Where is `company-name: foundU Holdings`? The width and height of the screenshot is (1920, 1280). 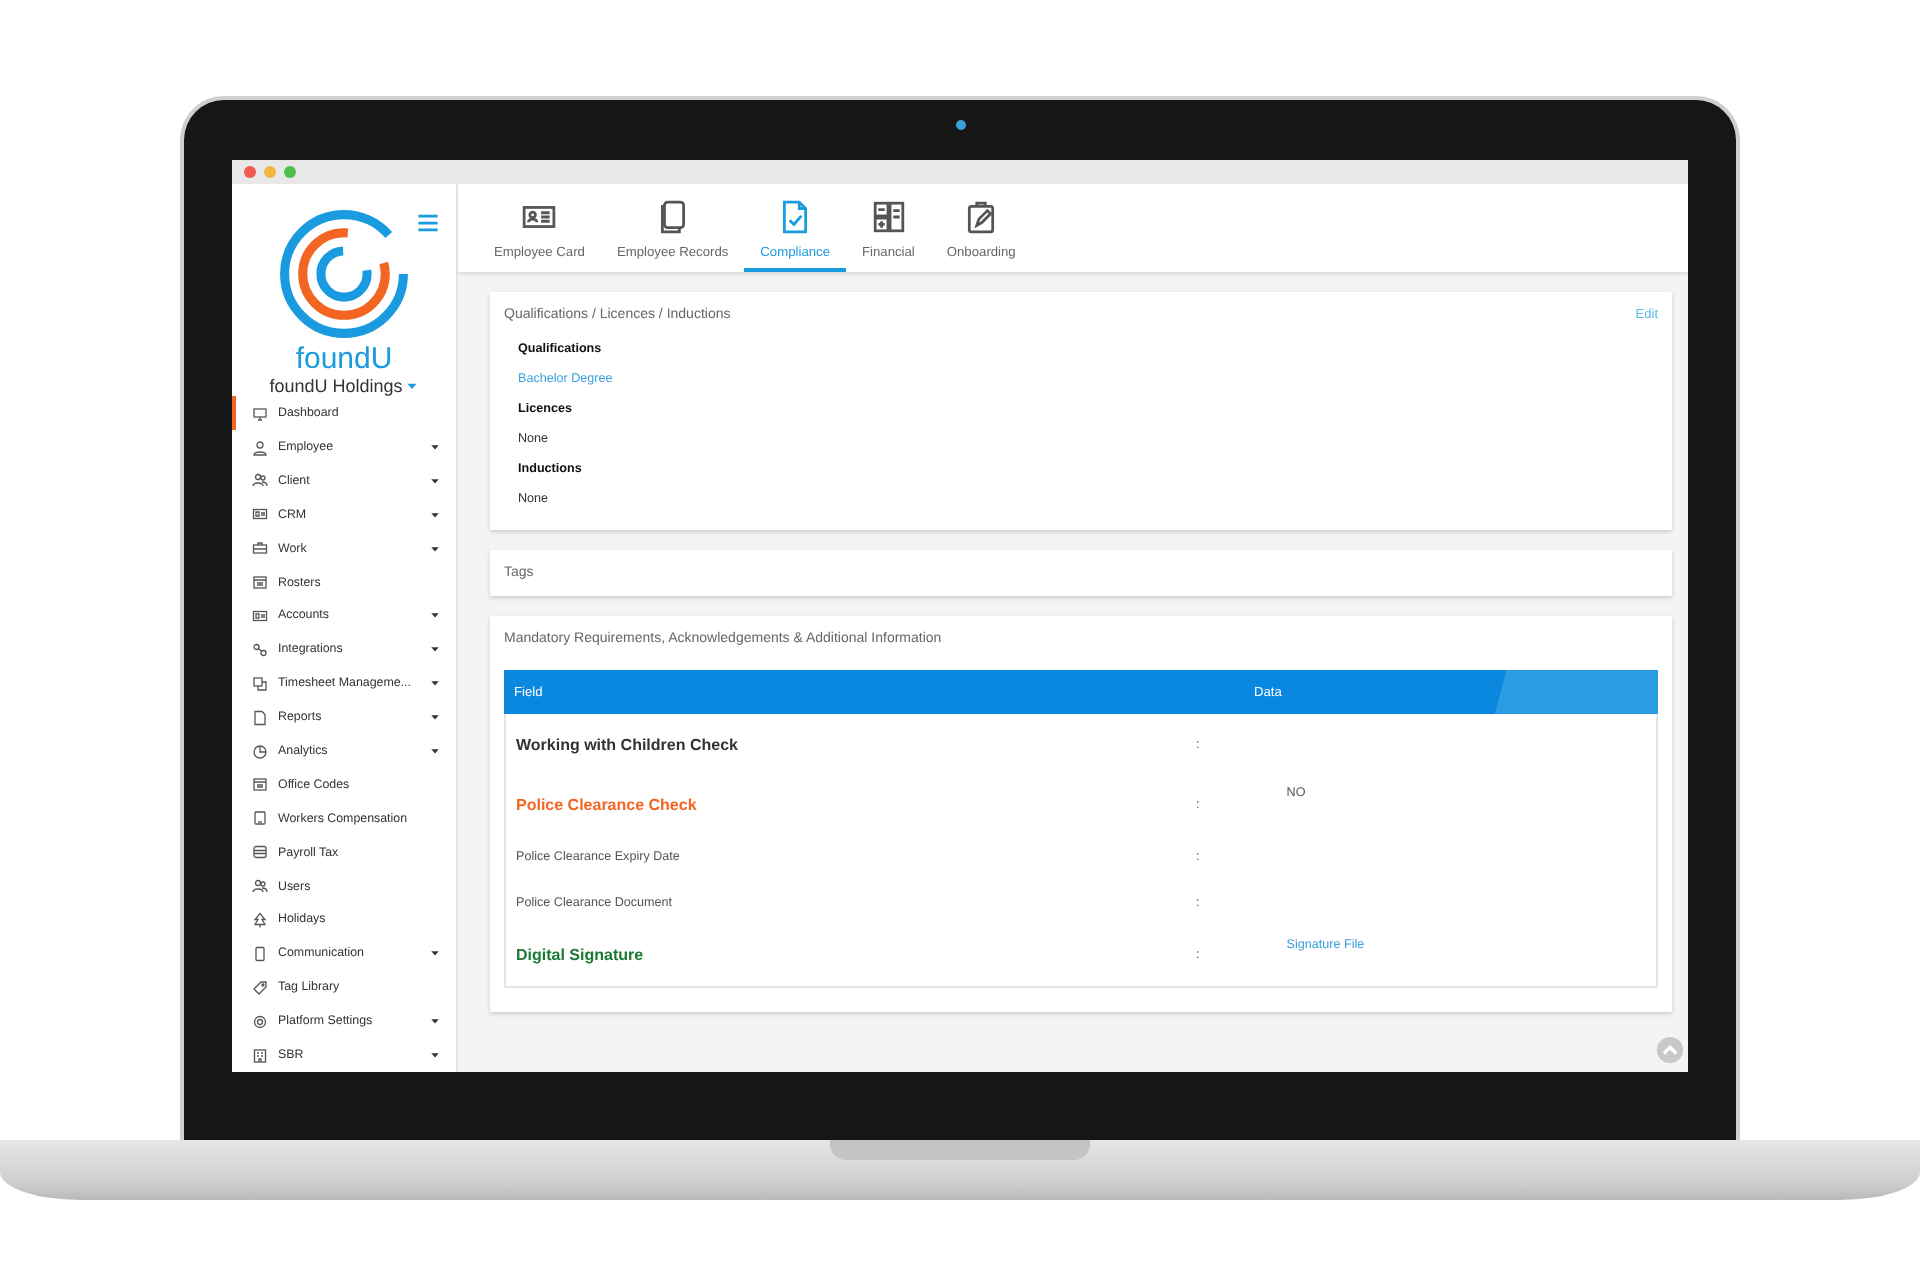
company-name: foundU Holdings is located at coordinates (336, 386).